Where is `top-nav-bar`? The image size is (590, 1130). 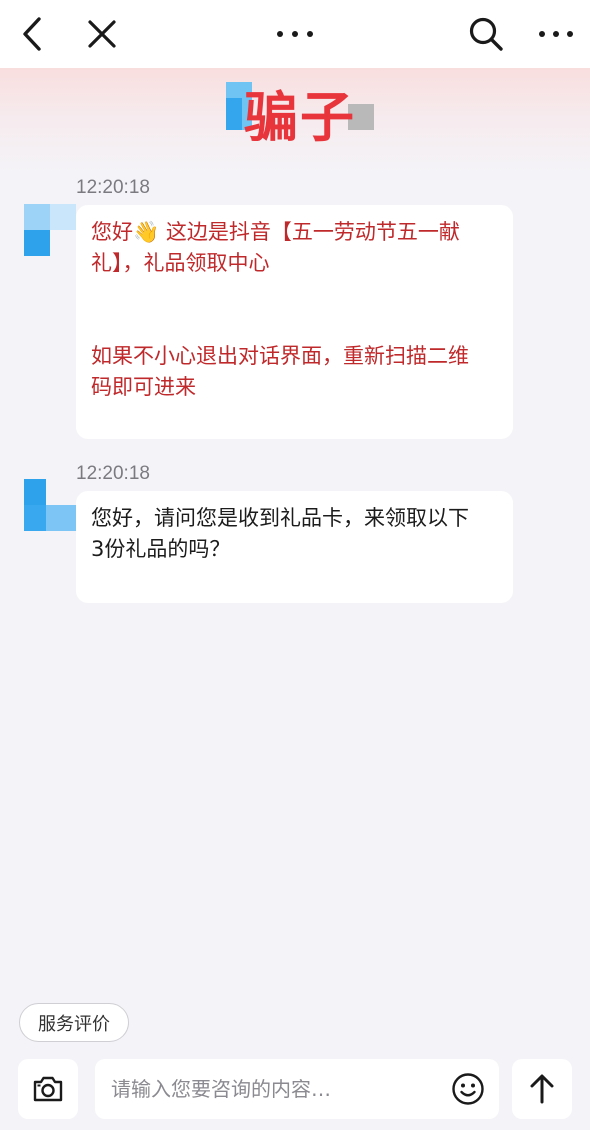
top-nav-bar is located at coordinates (295, 34).